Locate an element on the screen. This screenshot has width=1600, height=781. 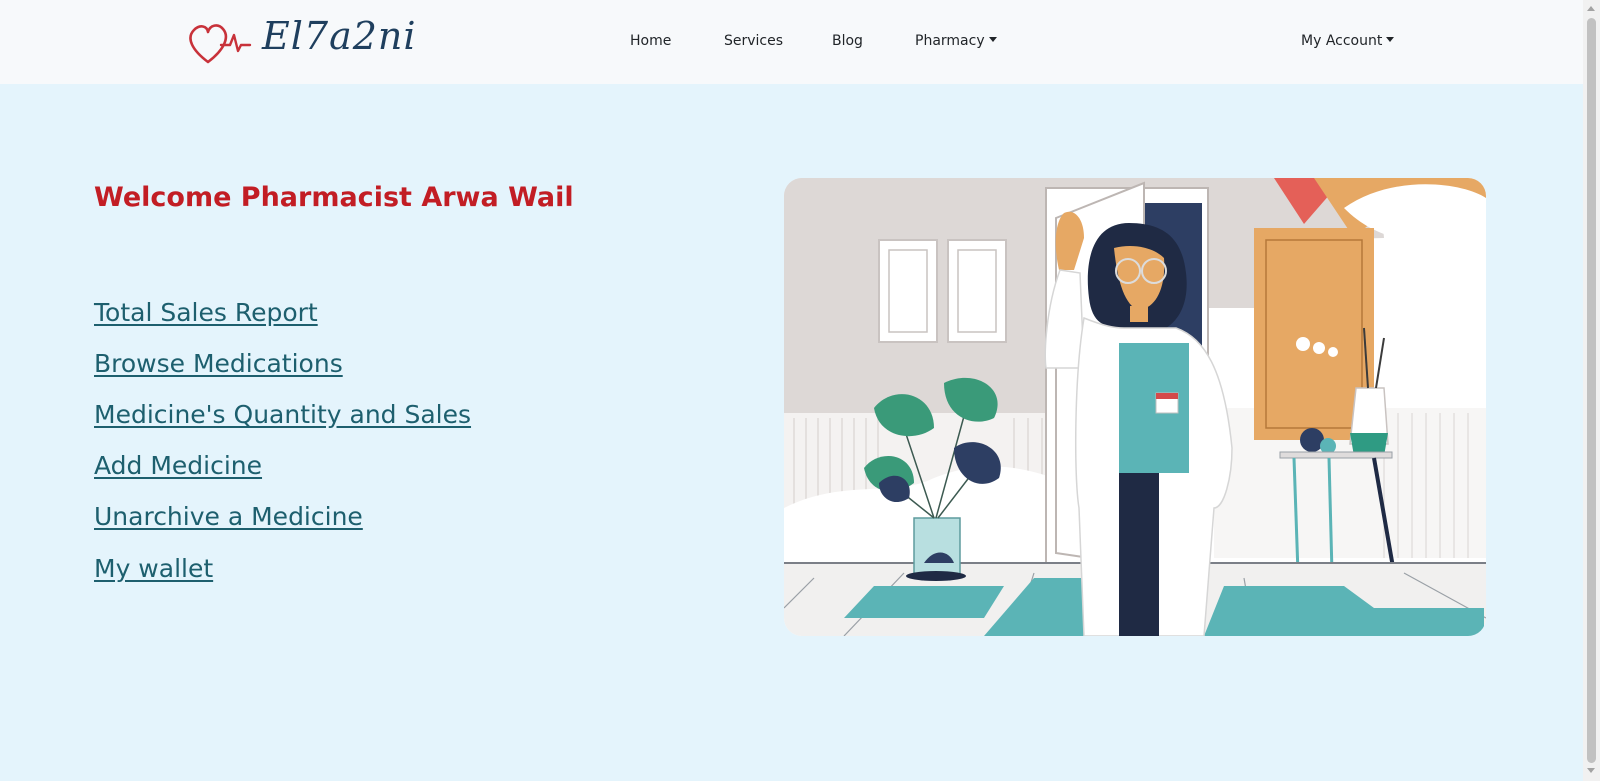
link-medicine-quantity-sales: Medicine's Quantity and Sales is located at coordinates (282, 414).